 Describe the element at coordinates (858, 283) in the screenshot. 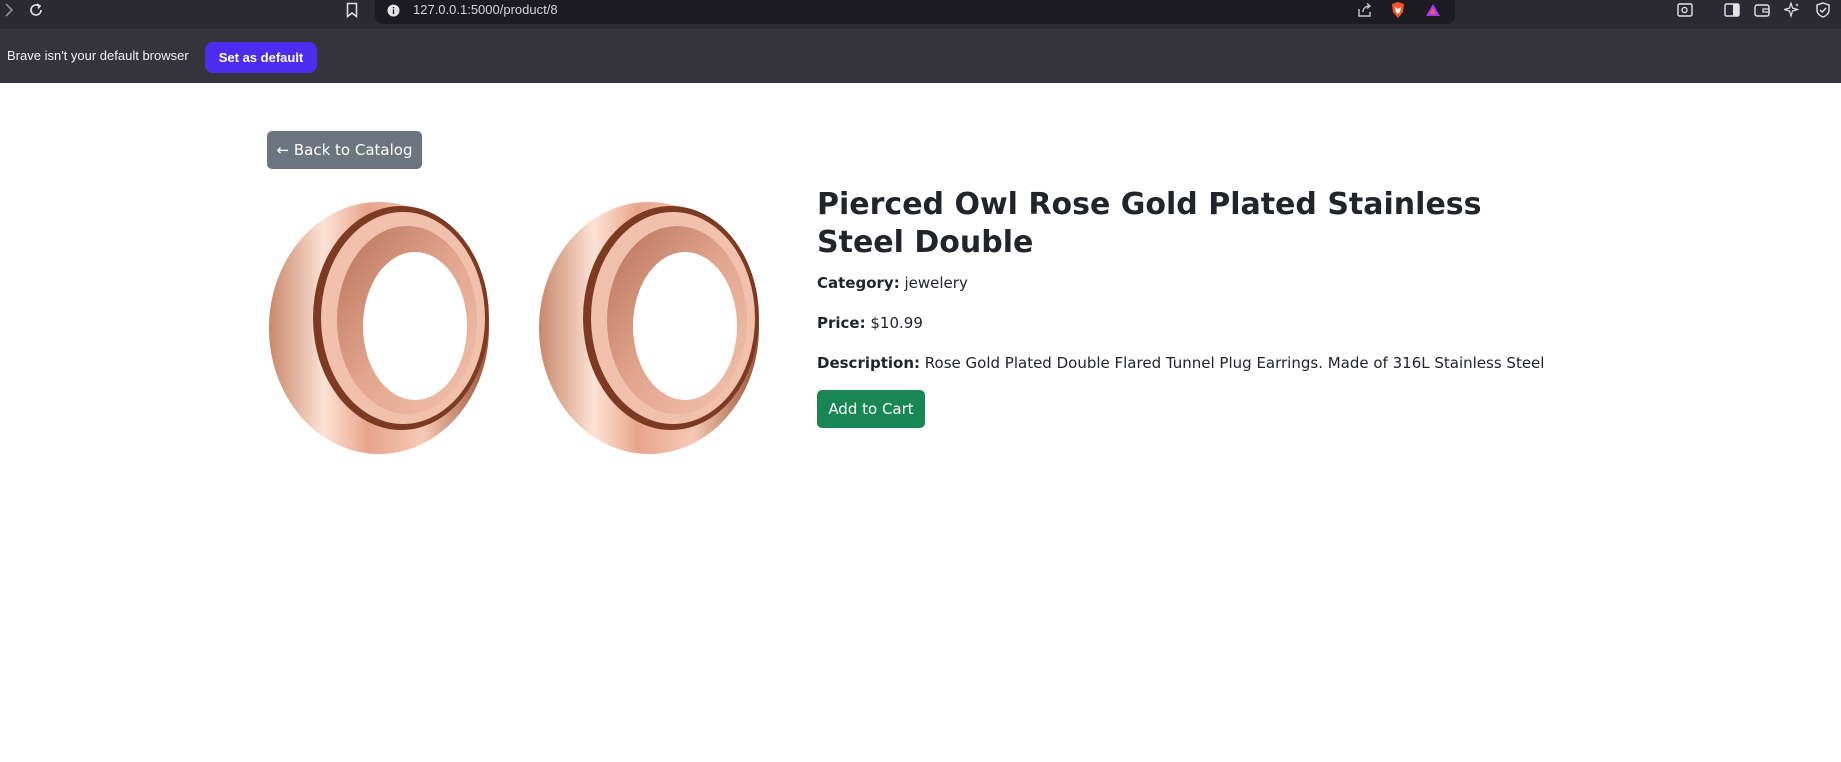

I see `category-label: Category:` at that location.